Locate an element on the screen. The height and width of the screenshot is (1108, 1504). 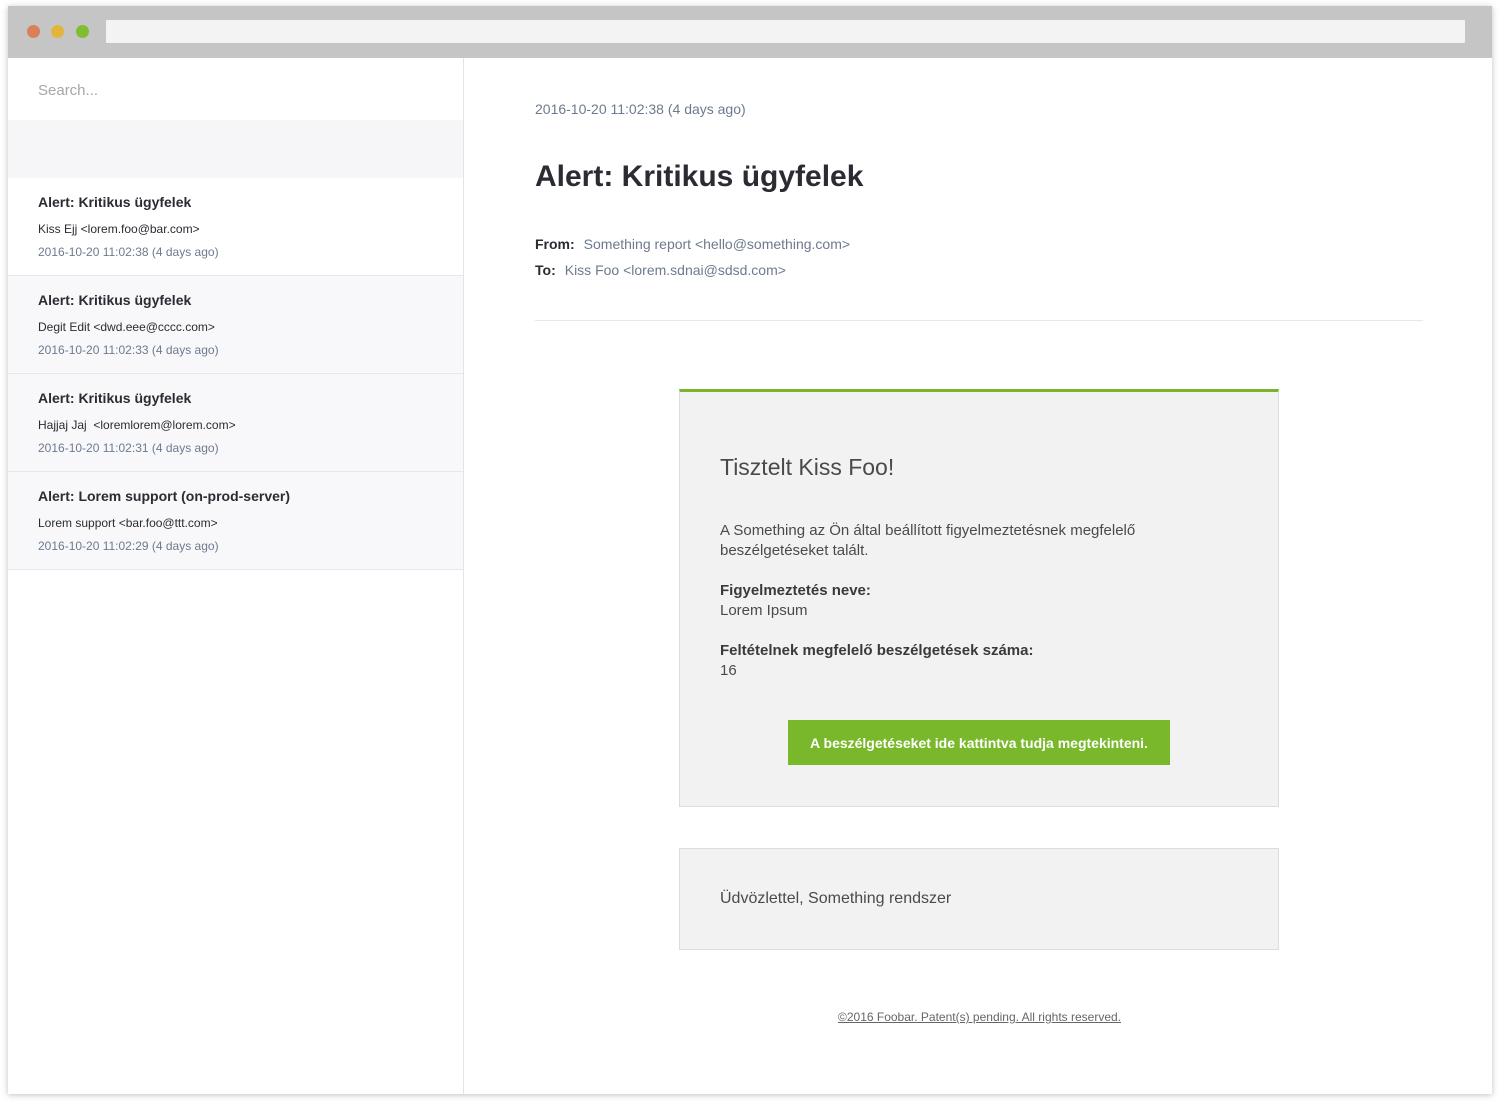
maximize-window-icon is located at coordinates (82, 31).